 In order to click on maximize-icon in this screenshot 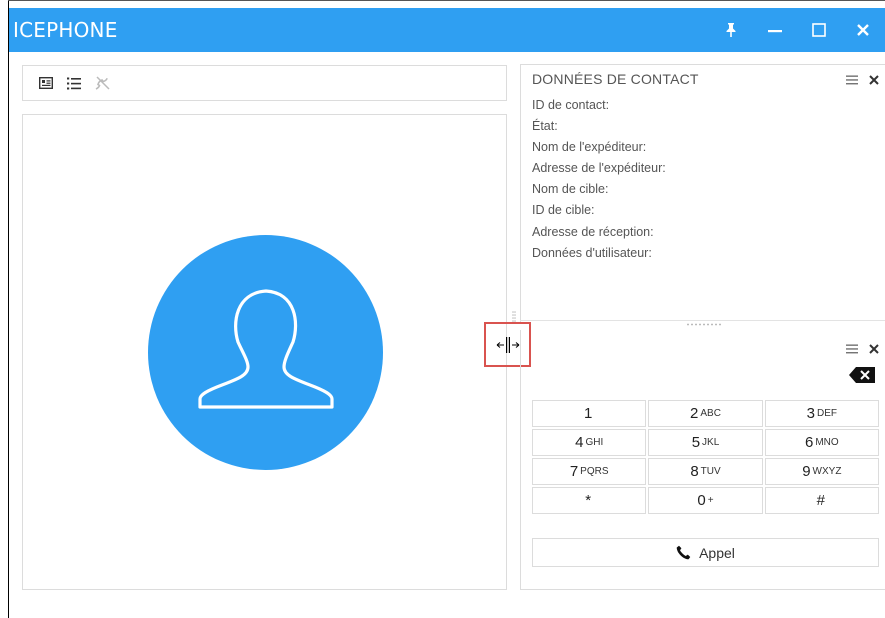, I will do `click(819, 30)`.